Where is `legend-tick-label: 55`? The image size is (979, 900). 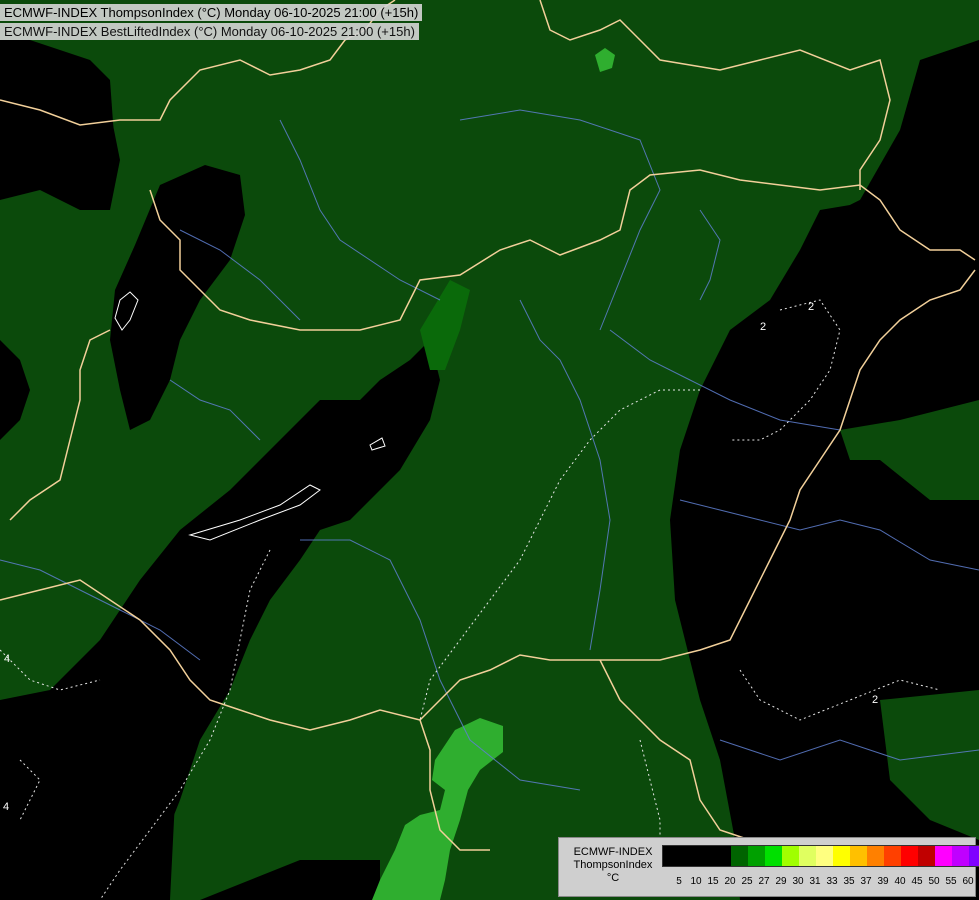
legend-tick-label: 55 is located at coordinates (951, 881).